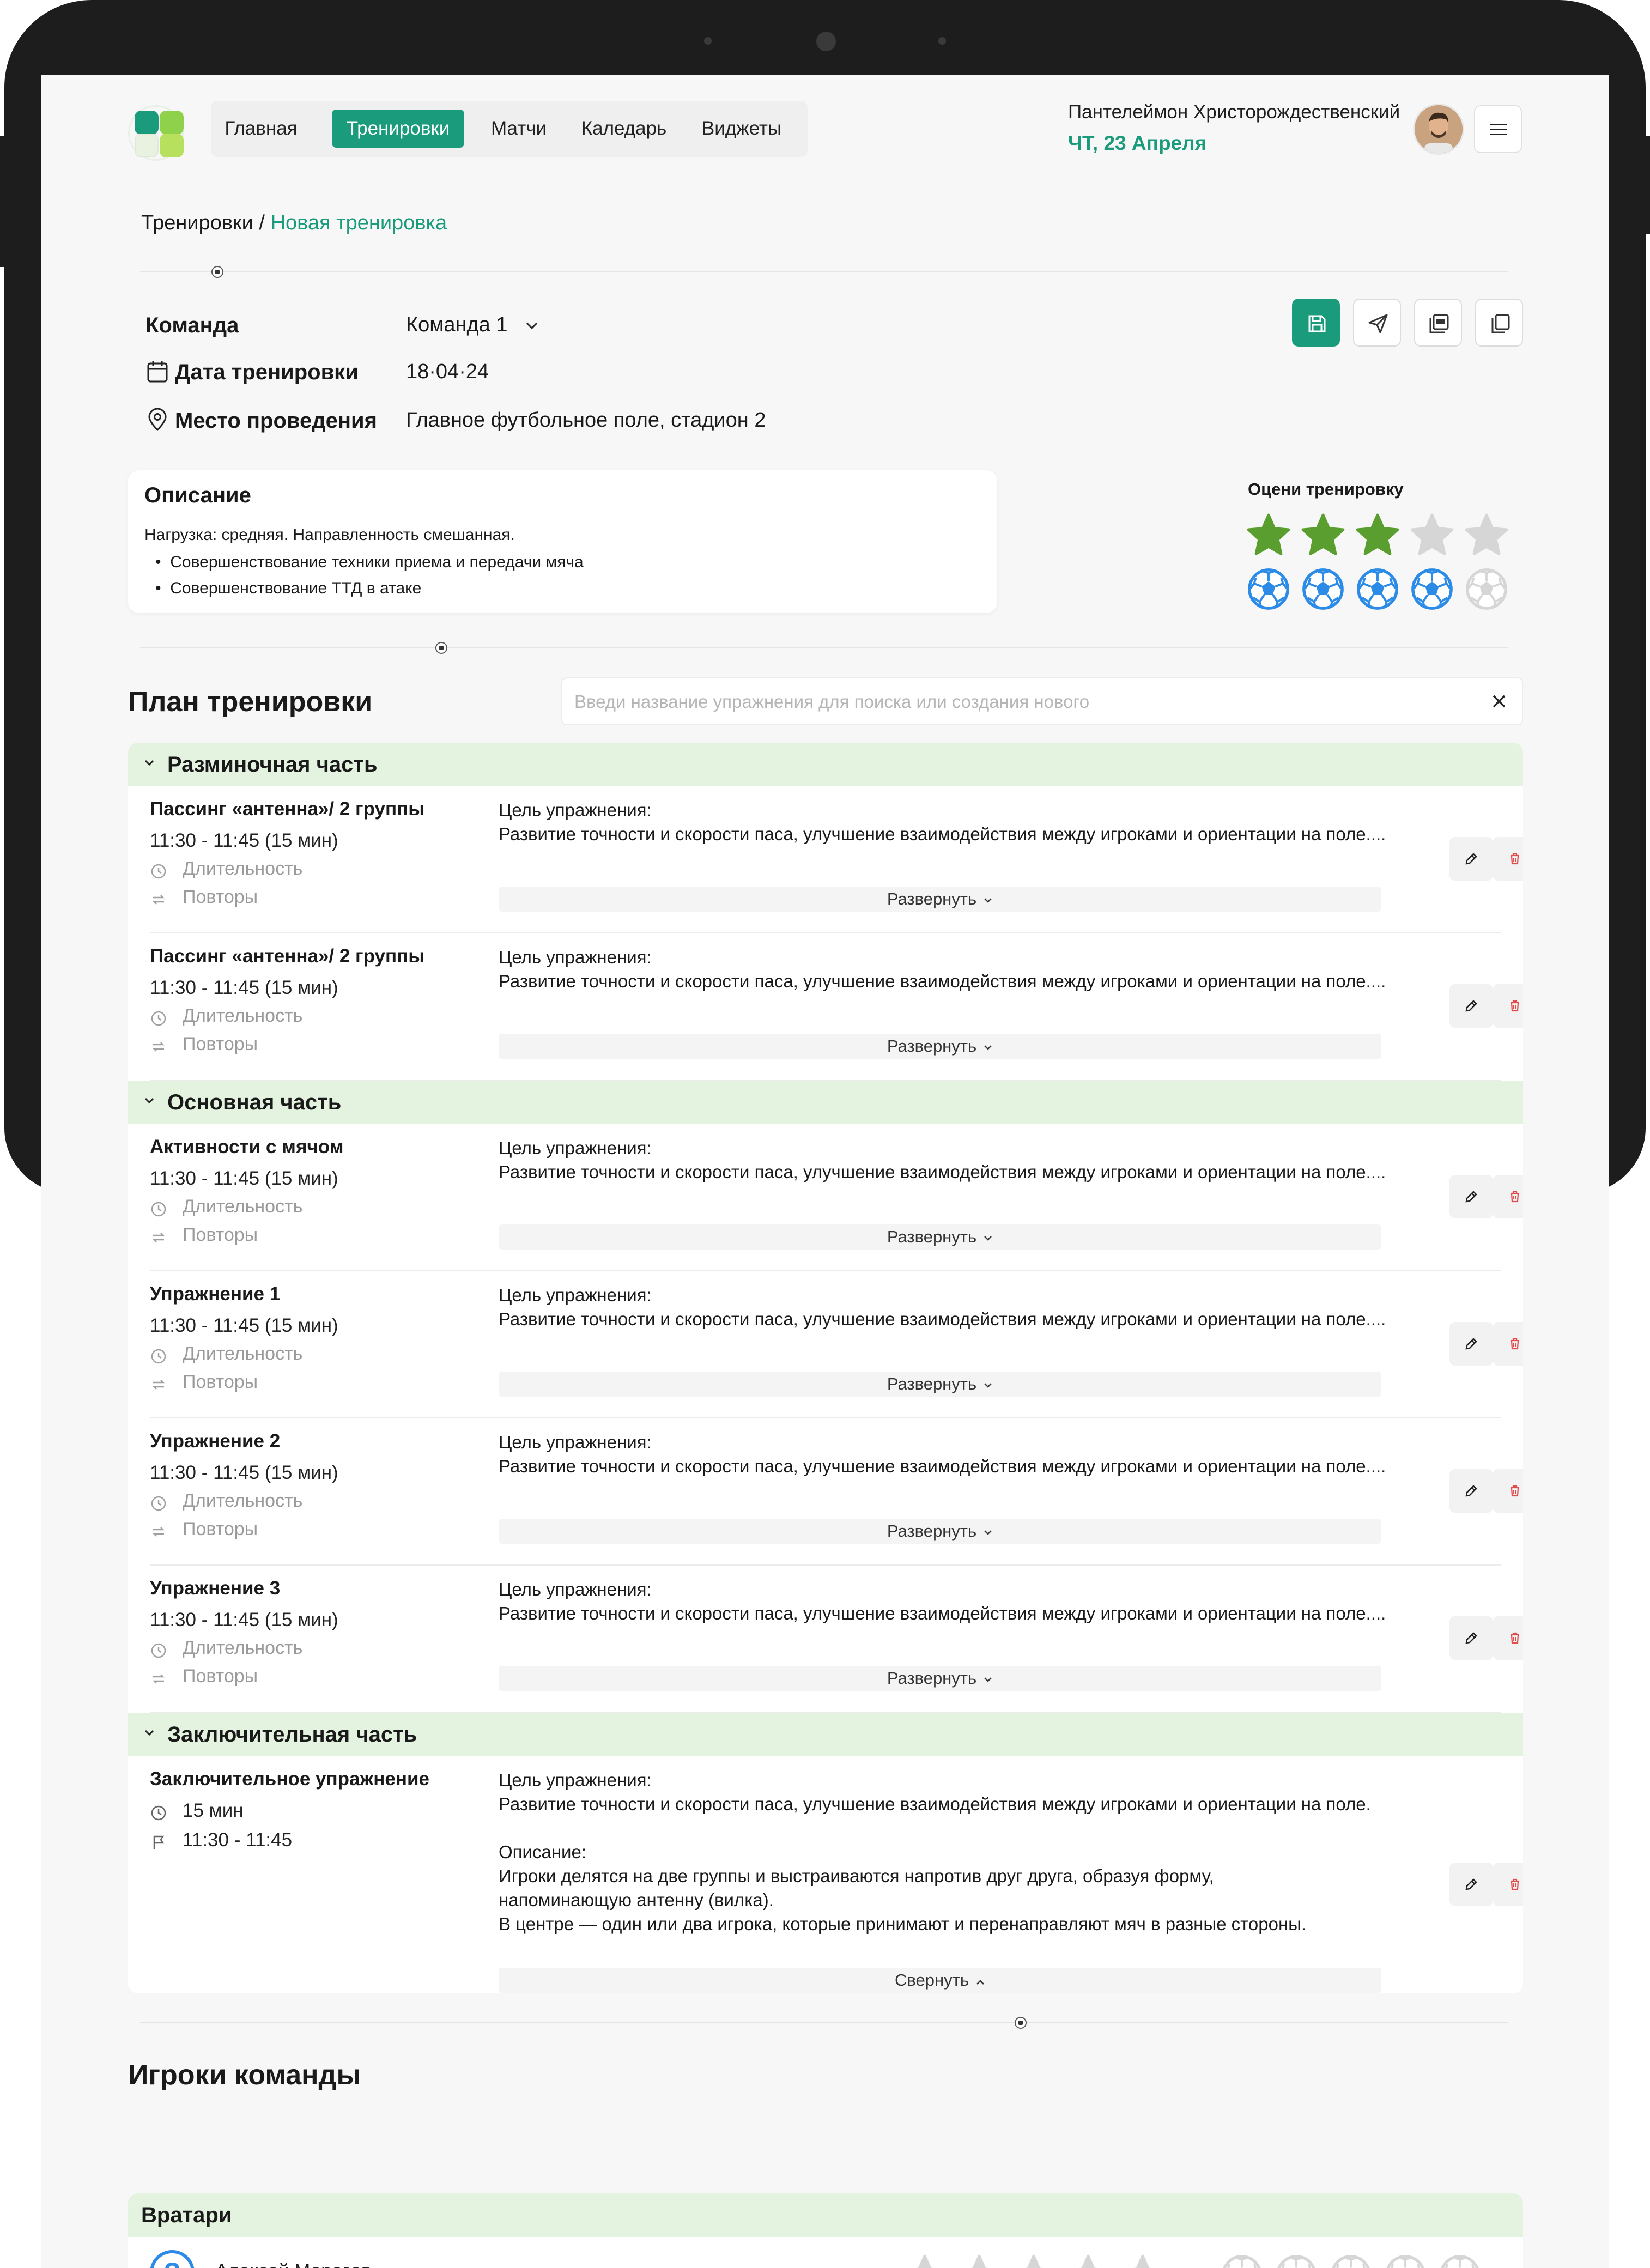 The image size is (1650, 2268). Describe the element at coordinates (244, 1325) in the screenshot. I see `exercise-time: 11:30 - 11:45 (15 мин)` at that location.